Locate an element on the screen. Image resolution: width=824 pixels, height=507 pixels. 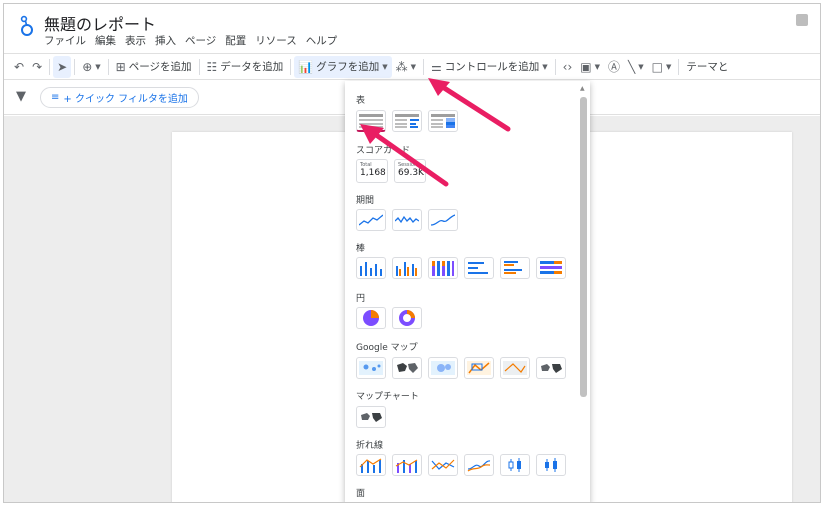
text-button: Ⓐ is located at coordinates (614, 67).